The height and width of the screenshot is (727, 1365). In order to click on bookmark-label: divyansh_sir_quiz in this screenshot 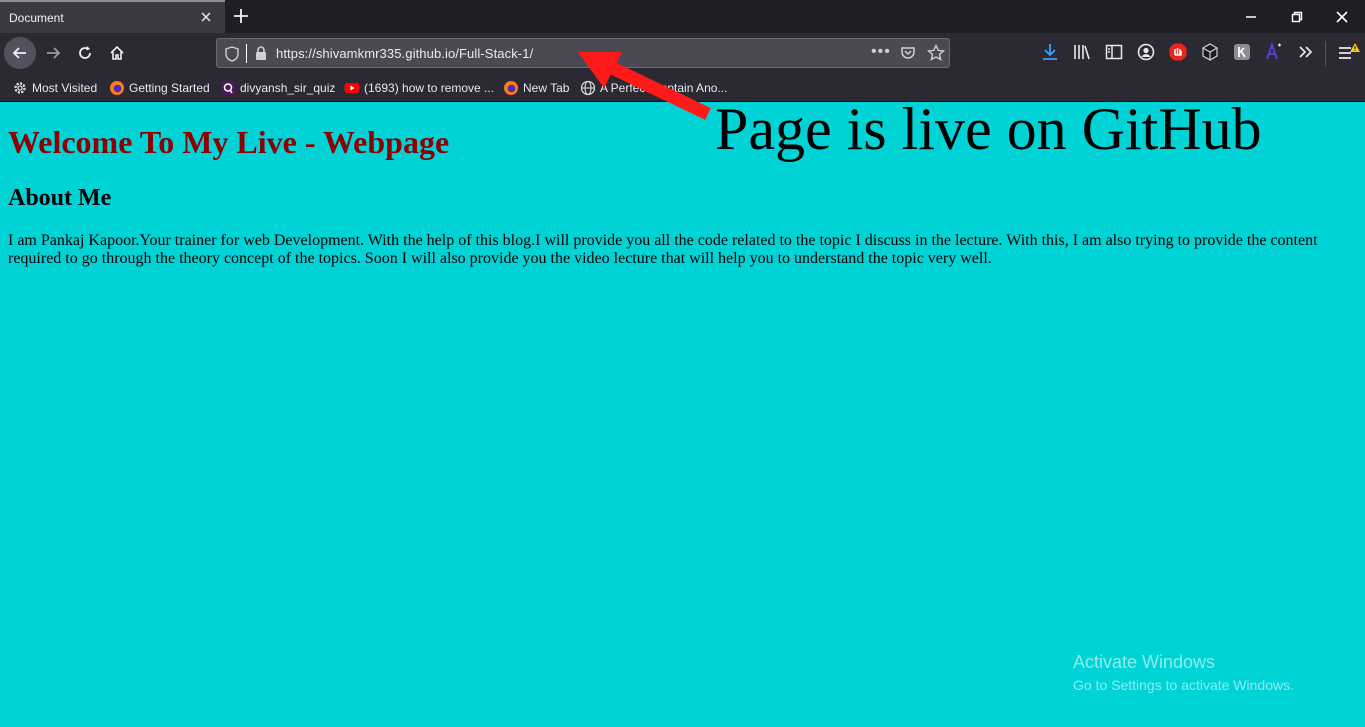, I will do `click(288, 88)`.